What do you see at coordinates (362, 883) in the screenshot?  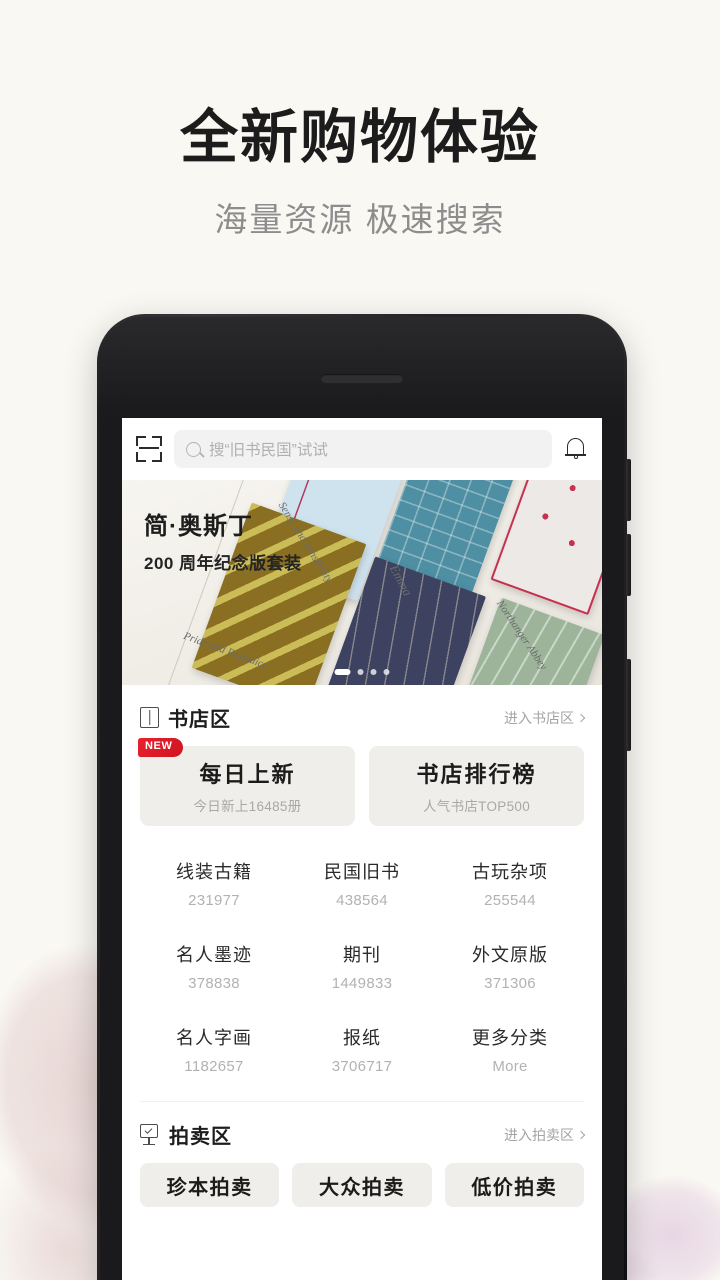 I see `category-item: 民国旧书 438564` at bounding box center [362, 883].